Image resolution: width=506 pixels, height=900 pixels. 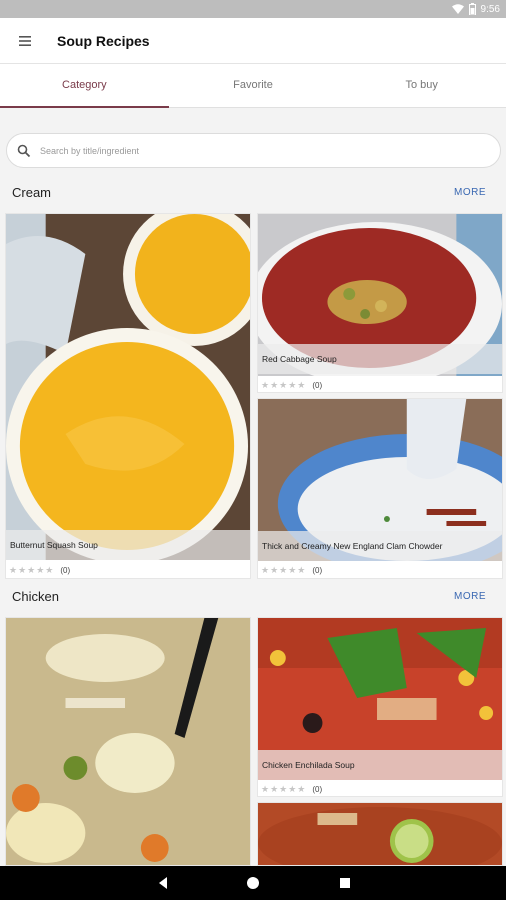 I want to click on lime-soup-image, so click(x=380, y=834).